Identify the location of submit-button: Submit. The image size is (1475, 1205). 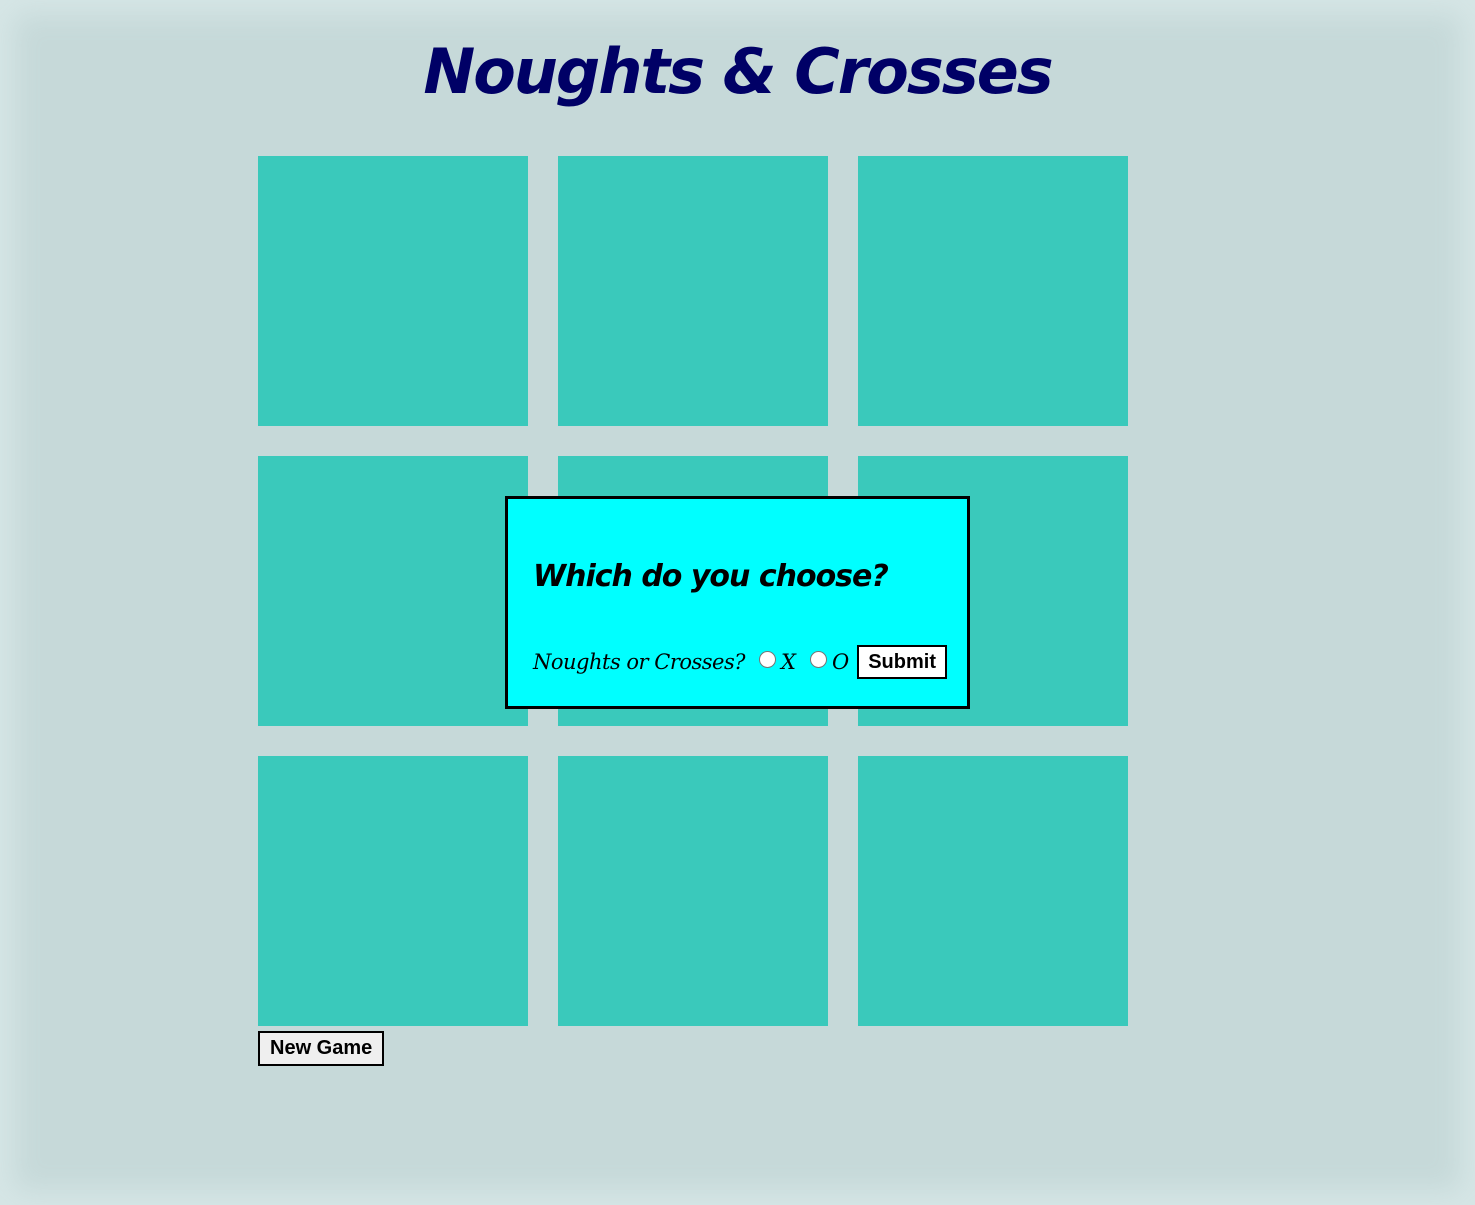
(902, 662).